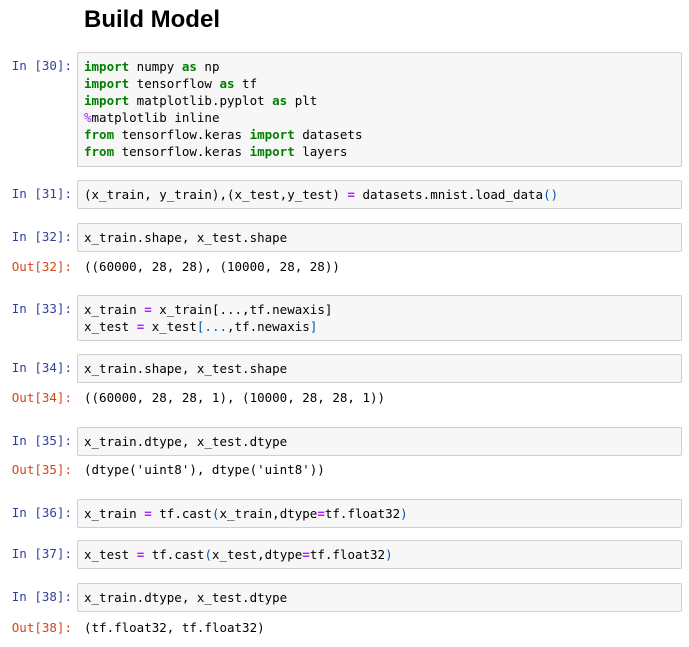 Image resolution: width=689 pixels, height=647 pixels. What do you see at coordinates (41, 367) in the screenshot?
I see `in-prompt-34: In [34]:` at bounding box center [41, 367].